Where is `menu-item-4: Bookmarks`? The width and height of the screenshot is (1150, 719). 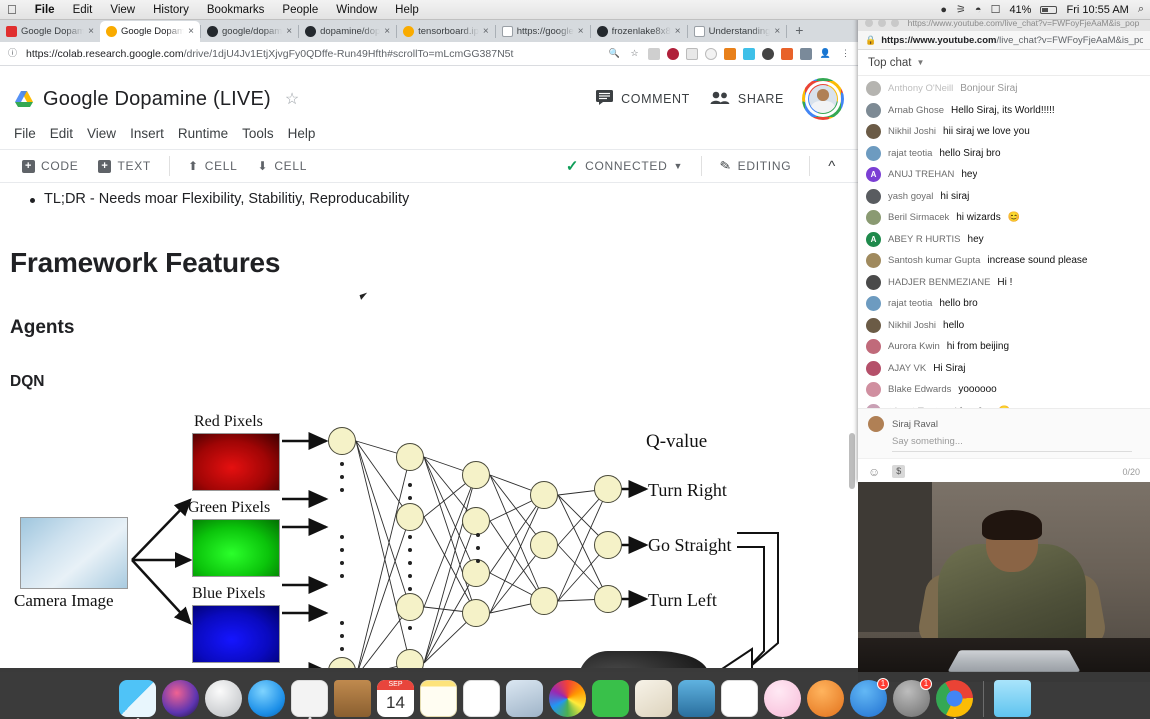 menu-item-4: Bookmarks is located at coordinates (236, 10).